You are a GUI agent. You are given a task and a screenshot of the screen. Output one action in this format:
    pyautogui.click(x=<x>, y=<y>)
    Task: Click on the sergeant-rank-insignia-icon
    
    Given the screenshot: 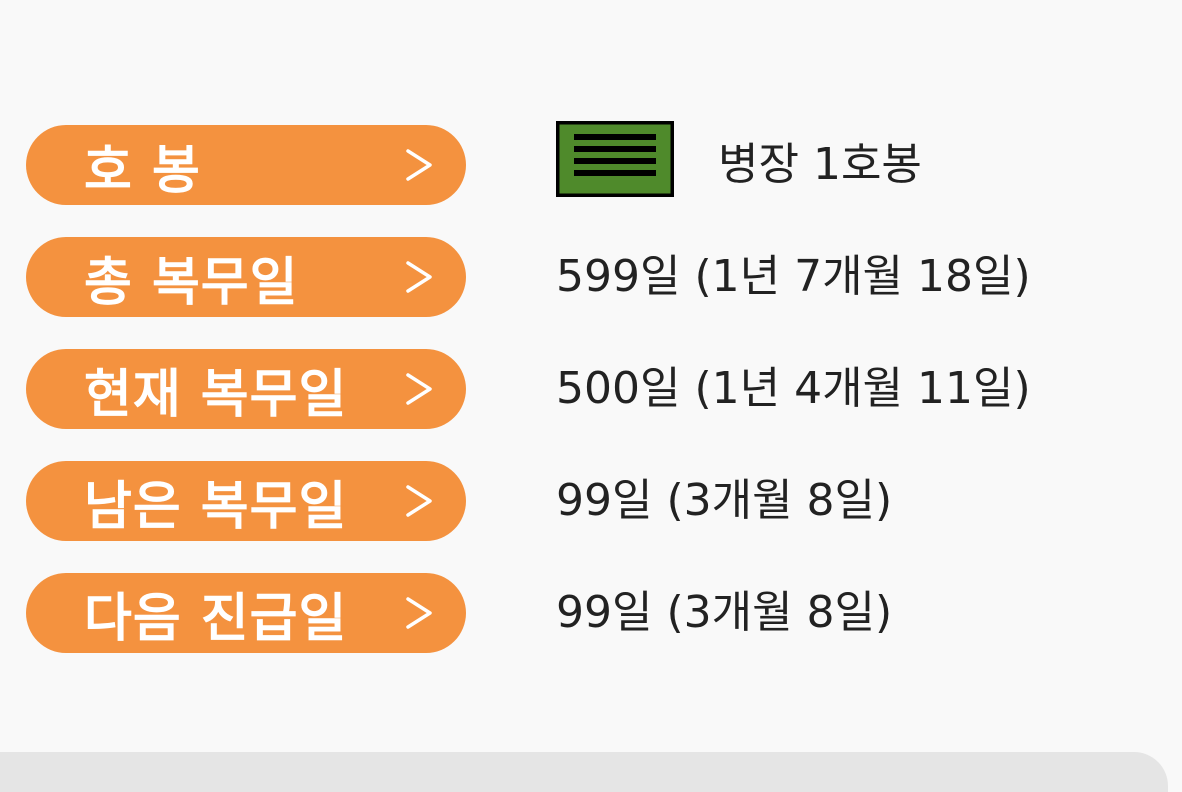 What is the action you would take?
    pyautogui.click(x=615, y=159)
    